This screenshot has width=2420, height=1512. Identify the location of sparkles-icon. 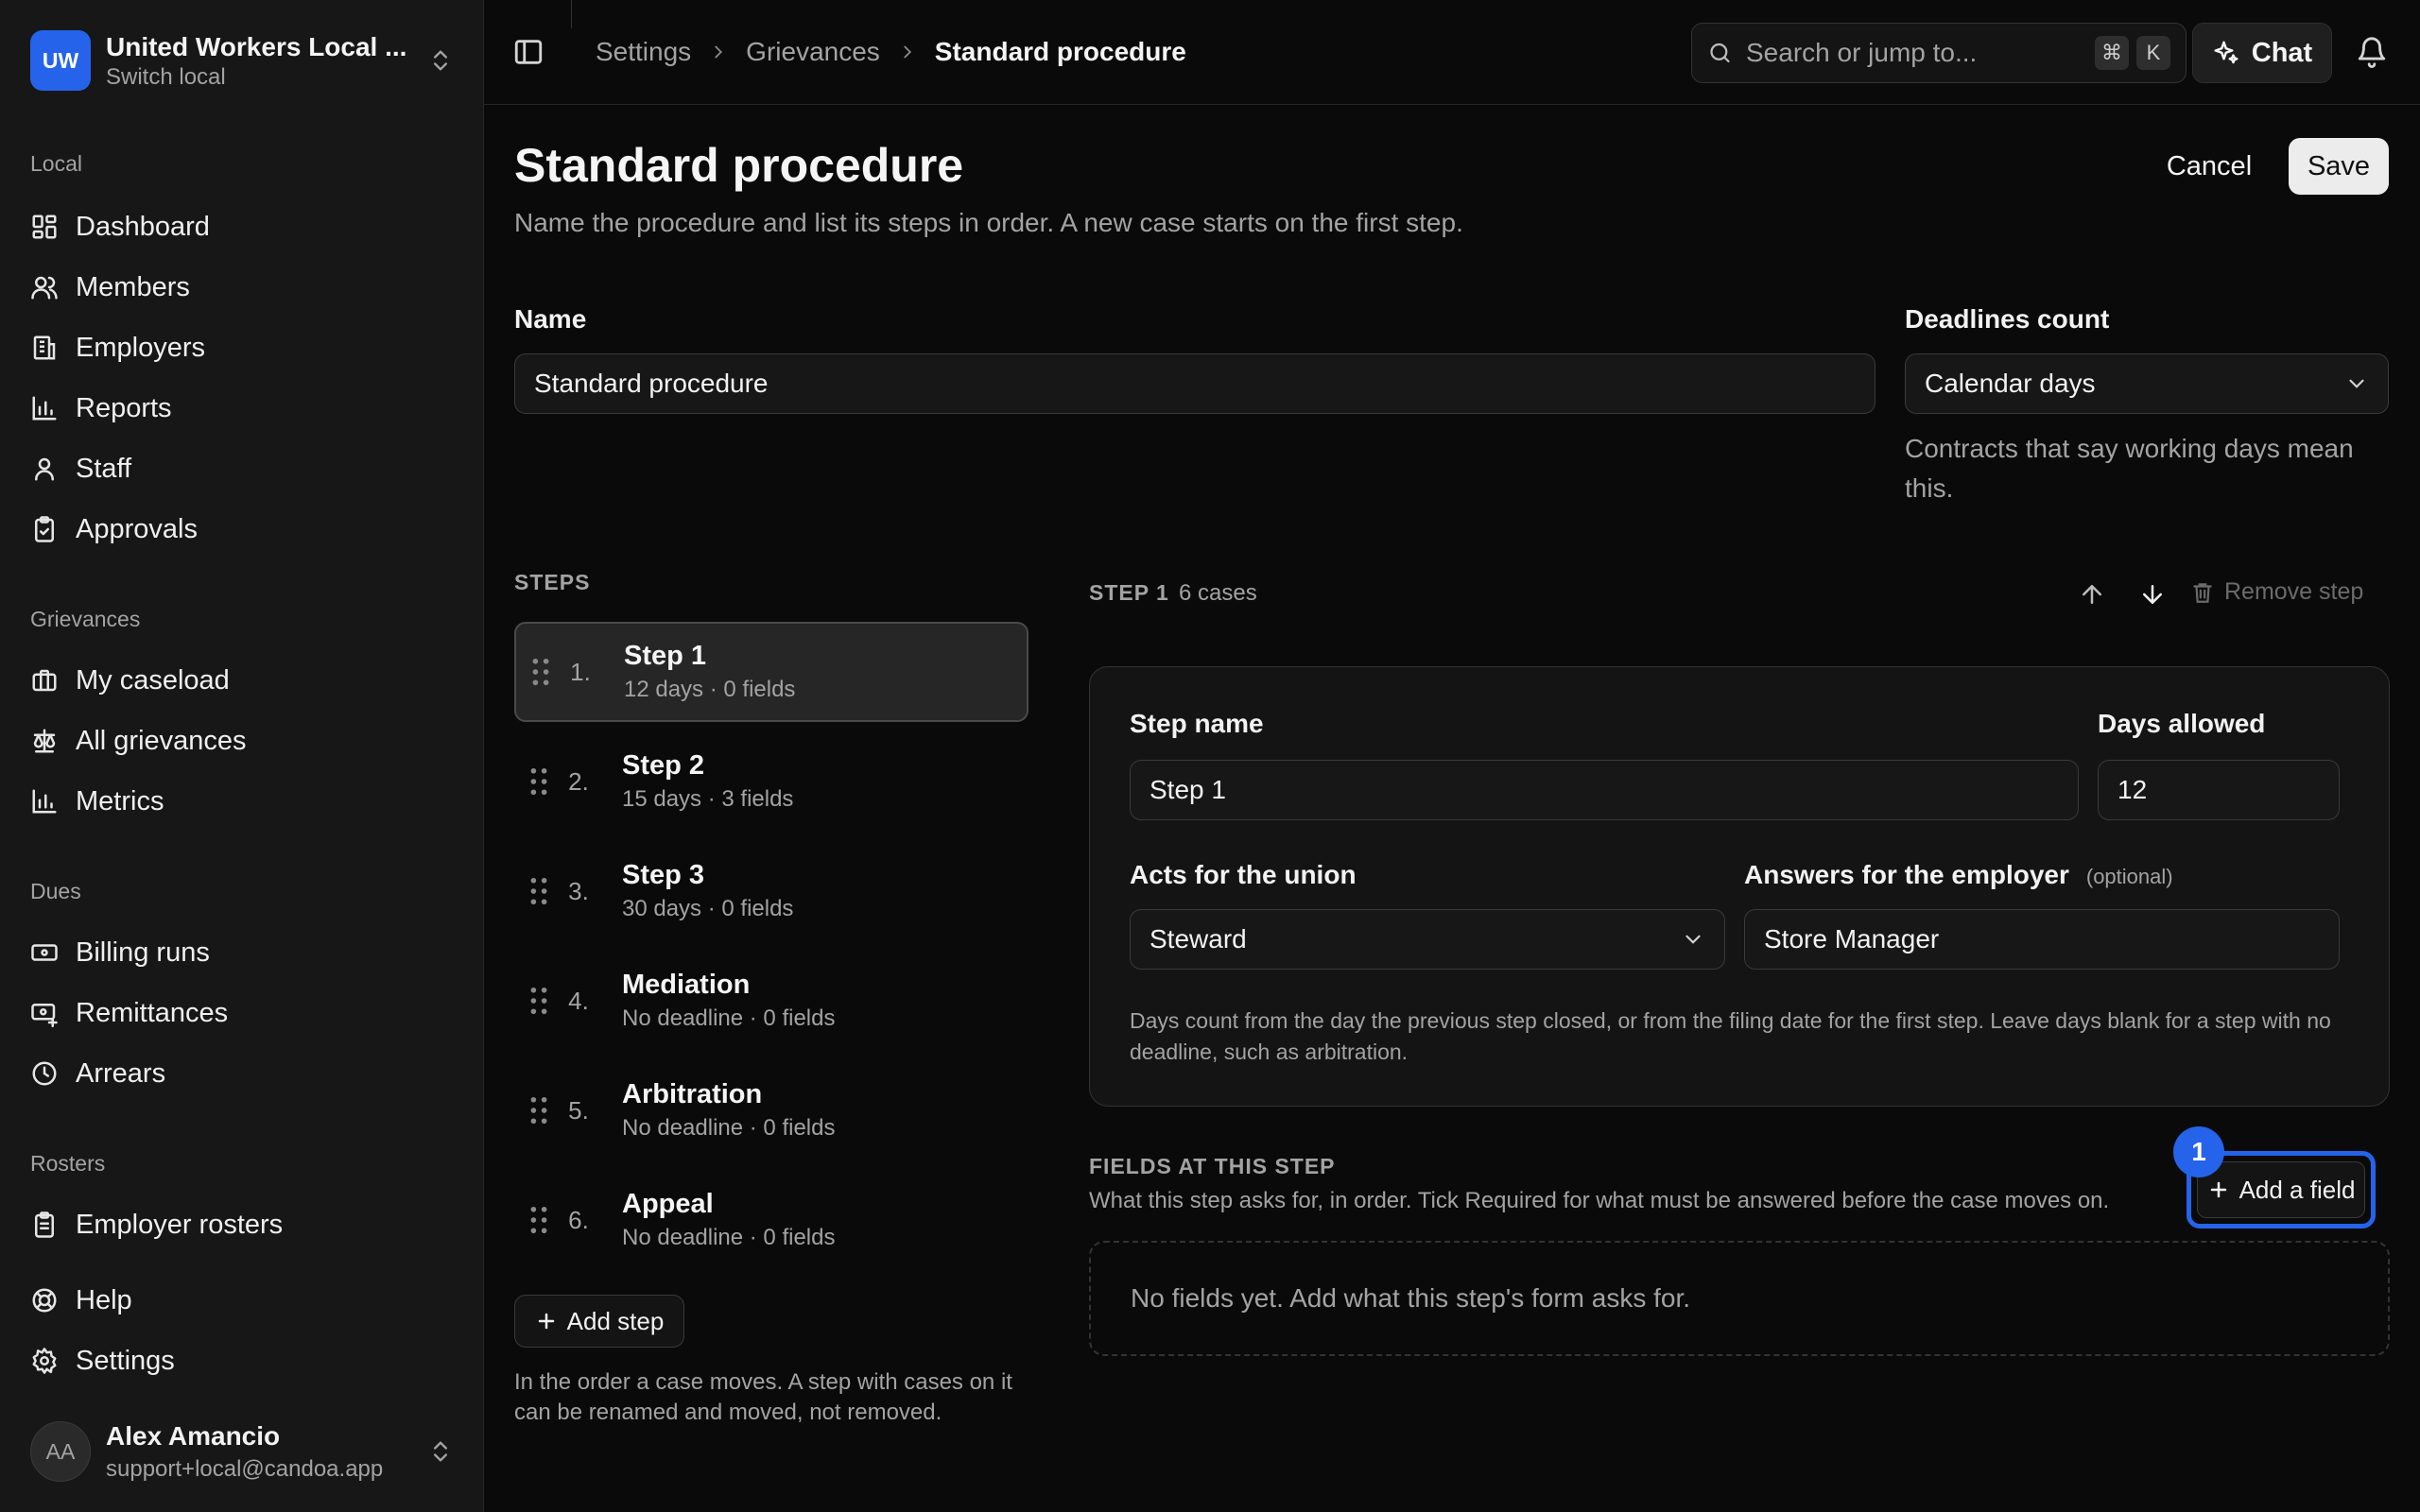
(2226, 52).